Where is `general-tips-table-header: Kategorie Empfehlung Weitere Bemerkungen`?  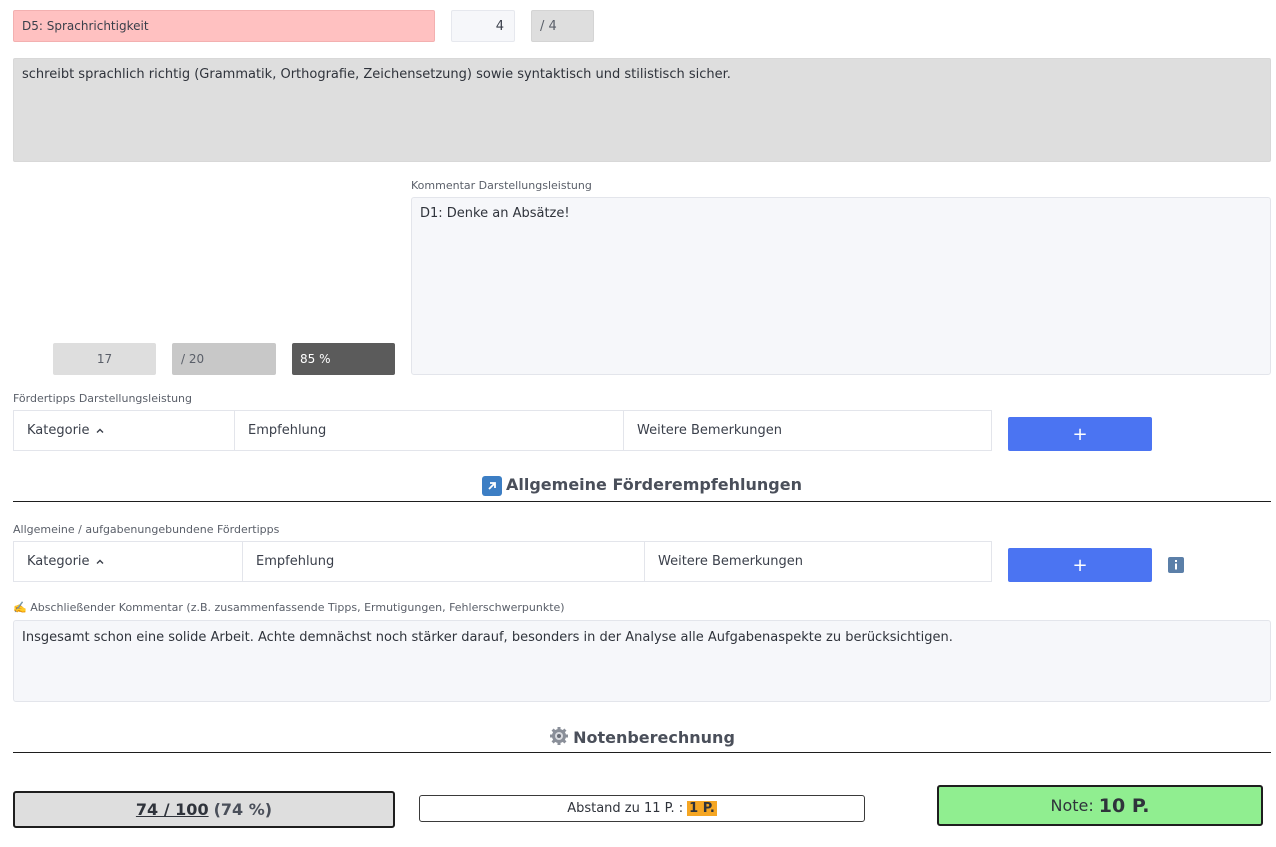 general-tips-table-header: Kategorie Empfehlung Weitere Bemerkungen is located at coordinates (502, 561).